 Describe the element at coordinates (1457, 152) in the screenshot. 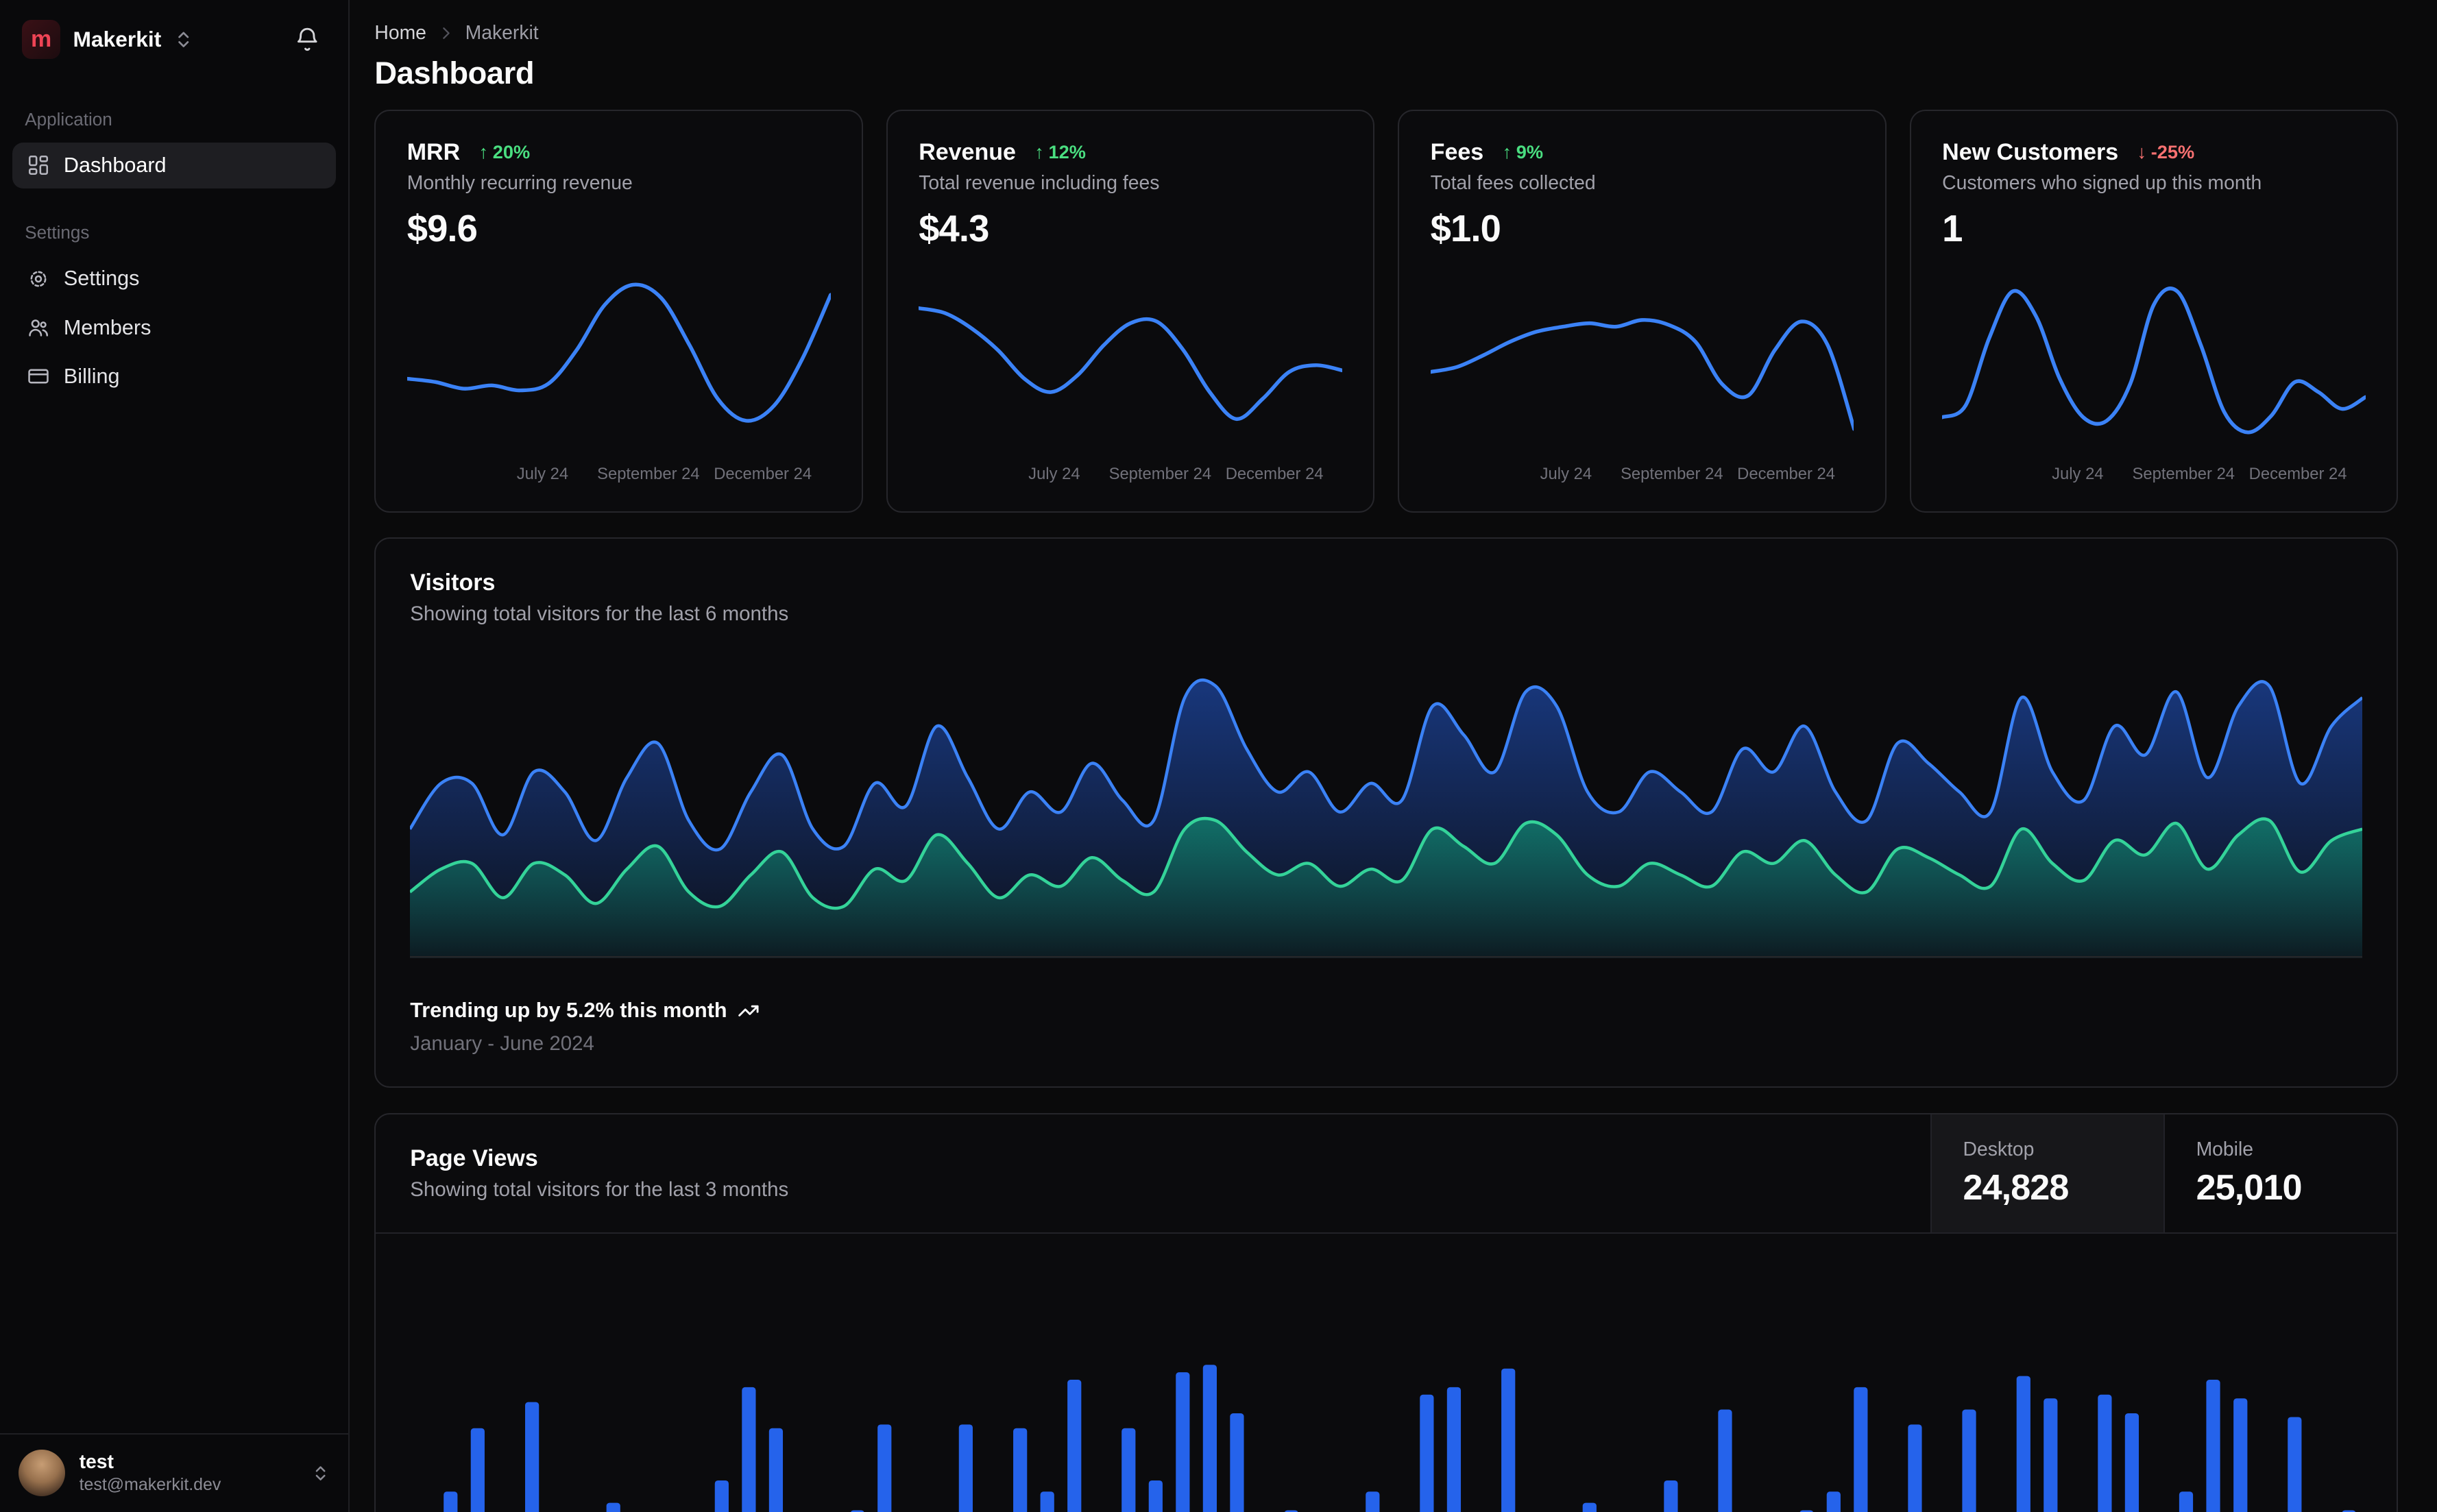

I see `stat-title: Fees` at that location.